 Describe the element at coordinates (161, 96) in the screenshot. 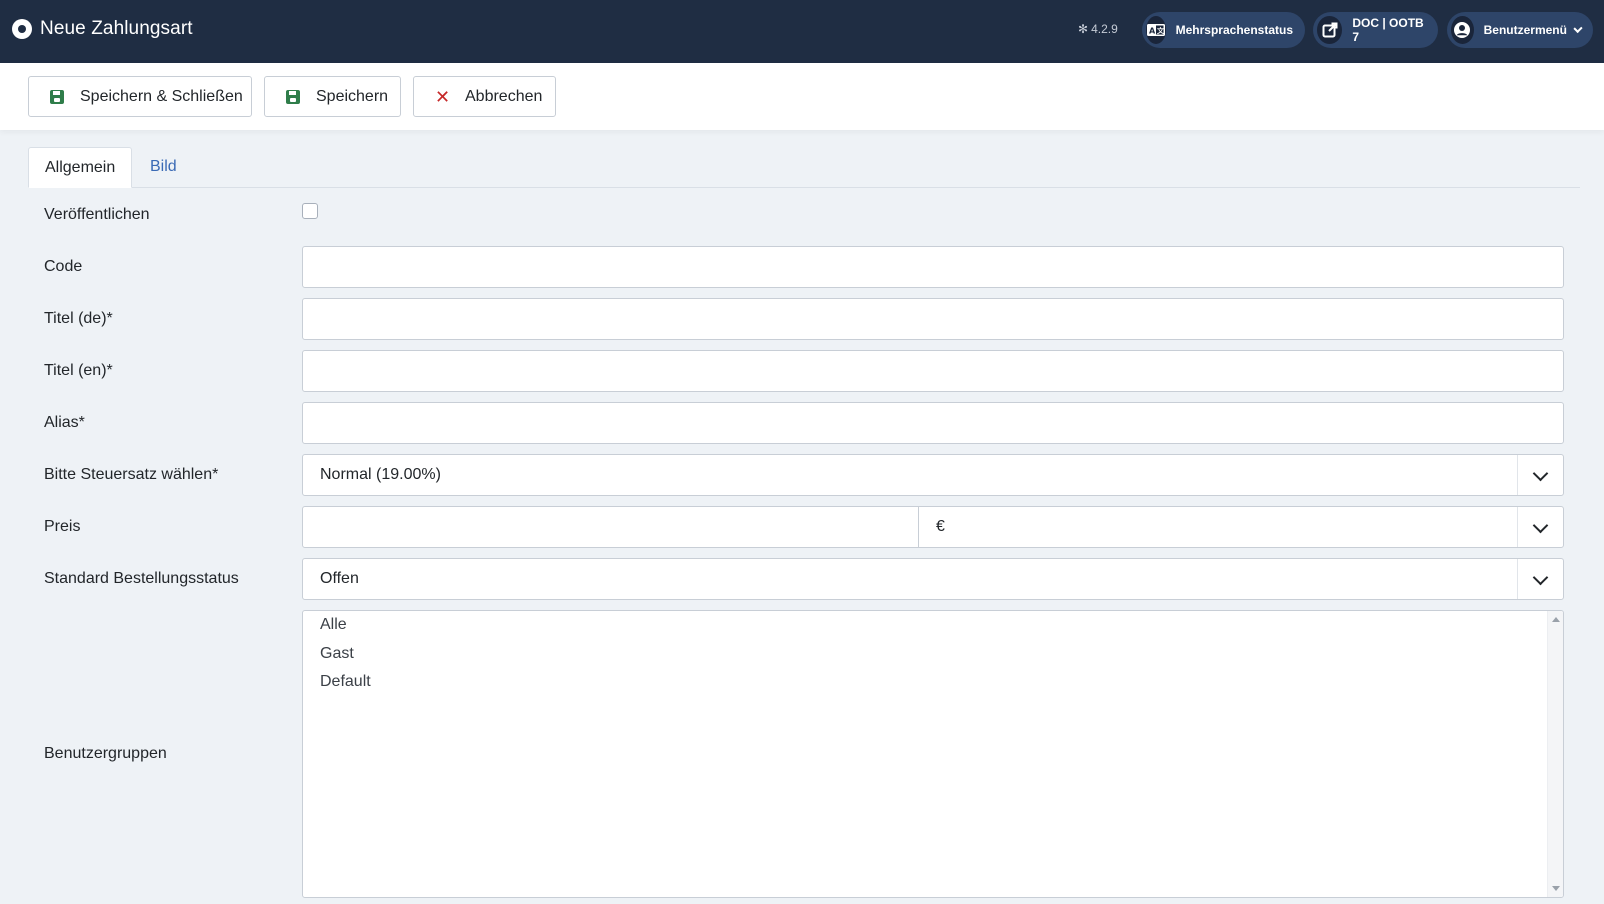

I see `save-close-label: Speichern & Schließen` at that location.